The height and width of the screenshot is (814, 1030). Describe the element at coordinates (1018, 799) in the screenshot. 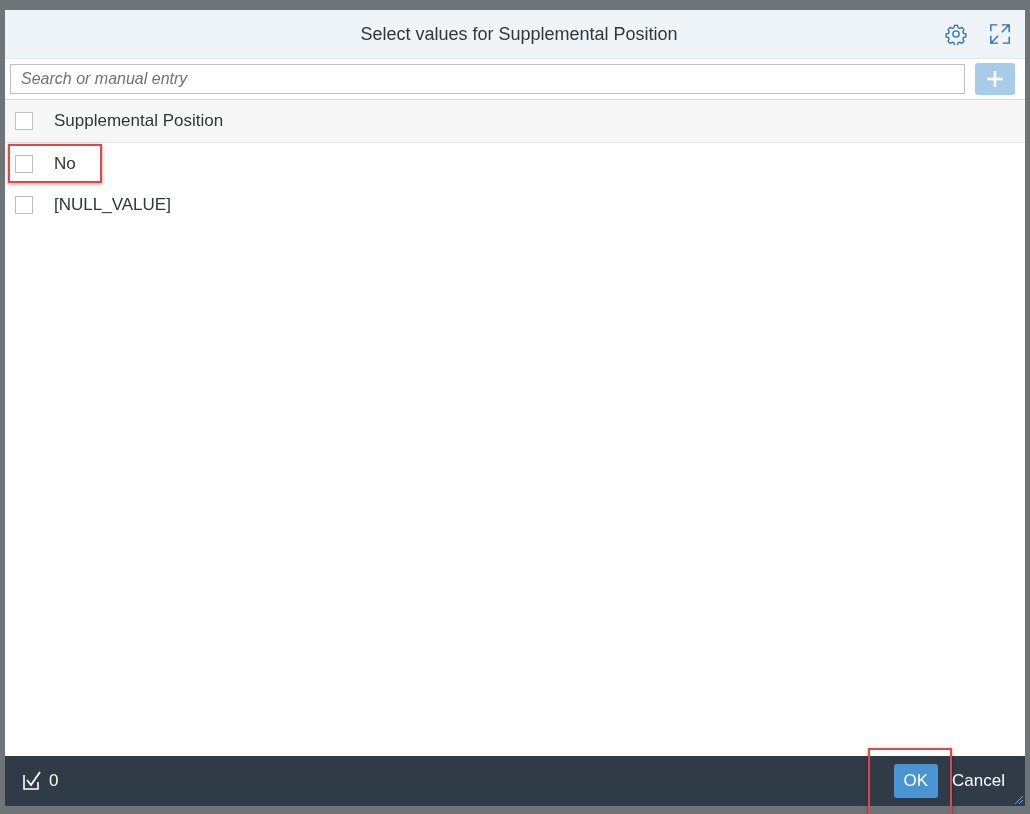

I see `resize-grip-icon` at that location.